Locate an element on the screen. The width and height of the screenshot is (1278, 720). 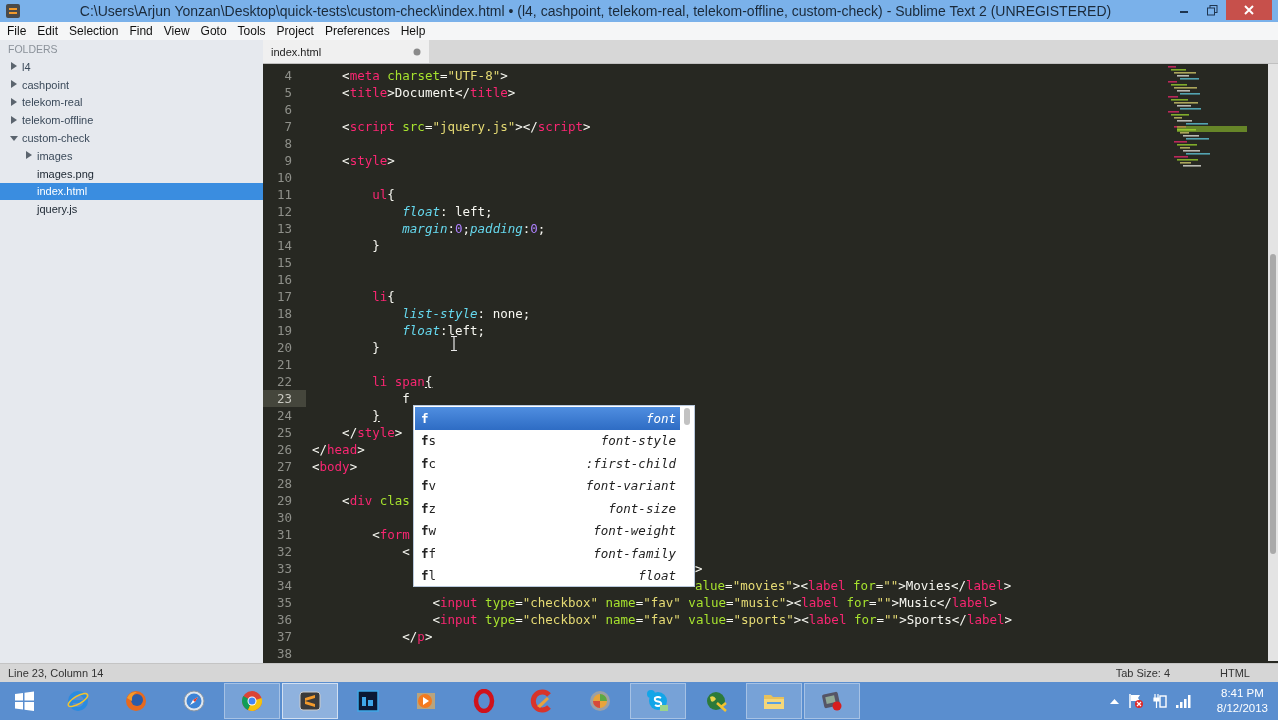
scrollbar-thumb is located at coordinates (687, 416).